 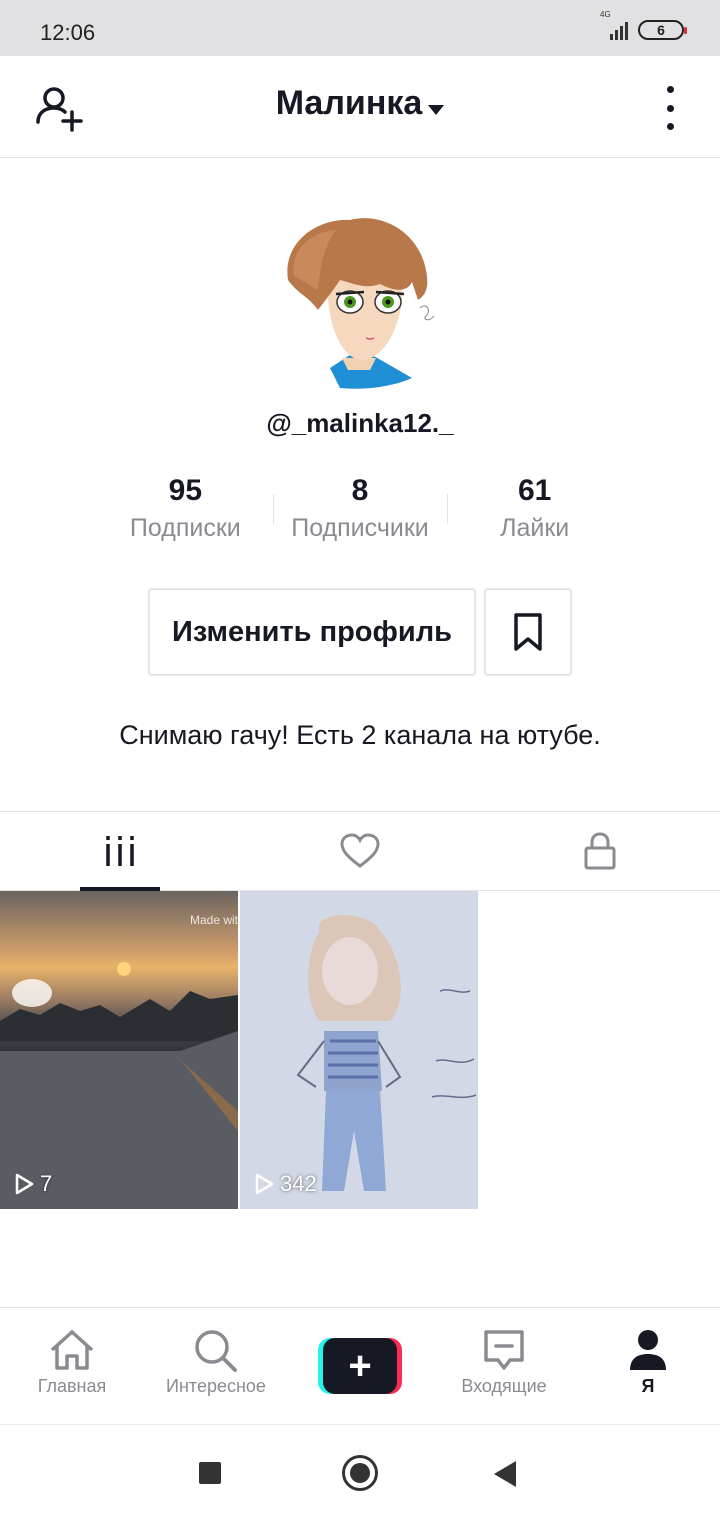 What do you see at coordinates (72, 1386) in the screenshot?
I see `nav-label: Главная` at bounding box center [72, 1386].